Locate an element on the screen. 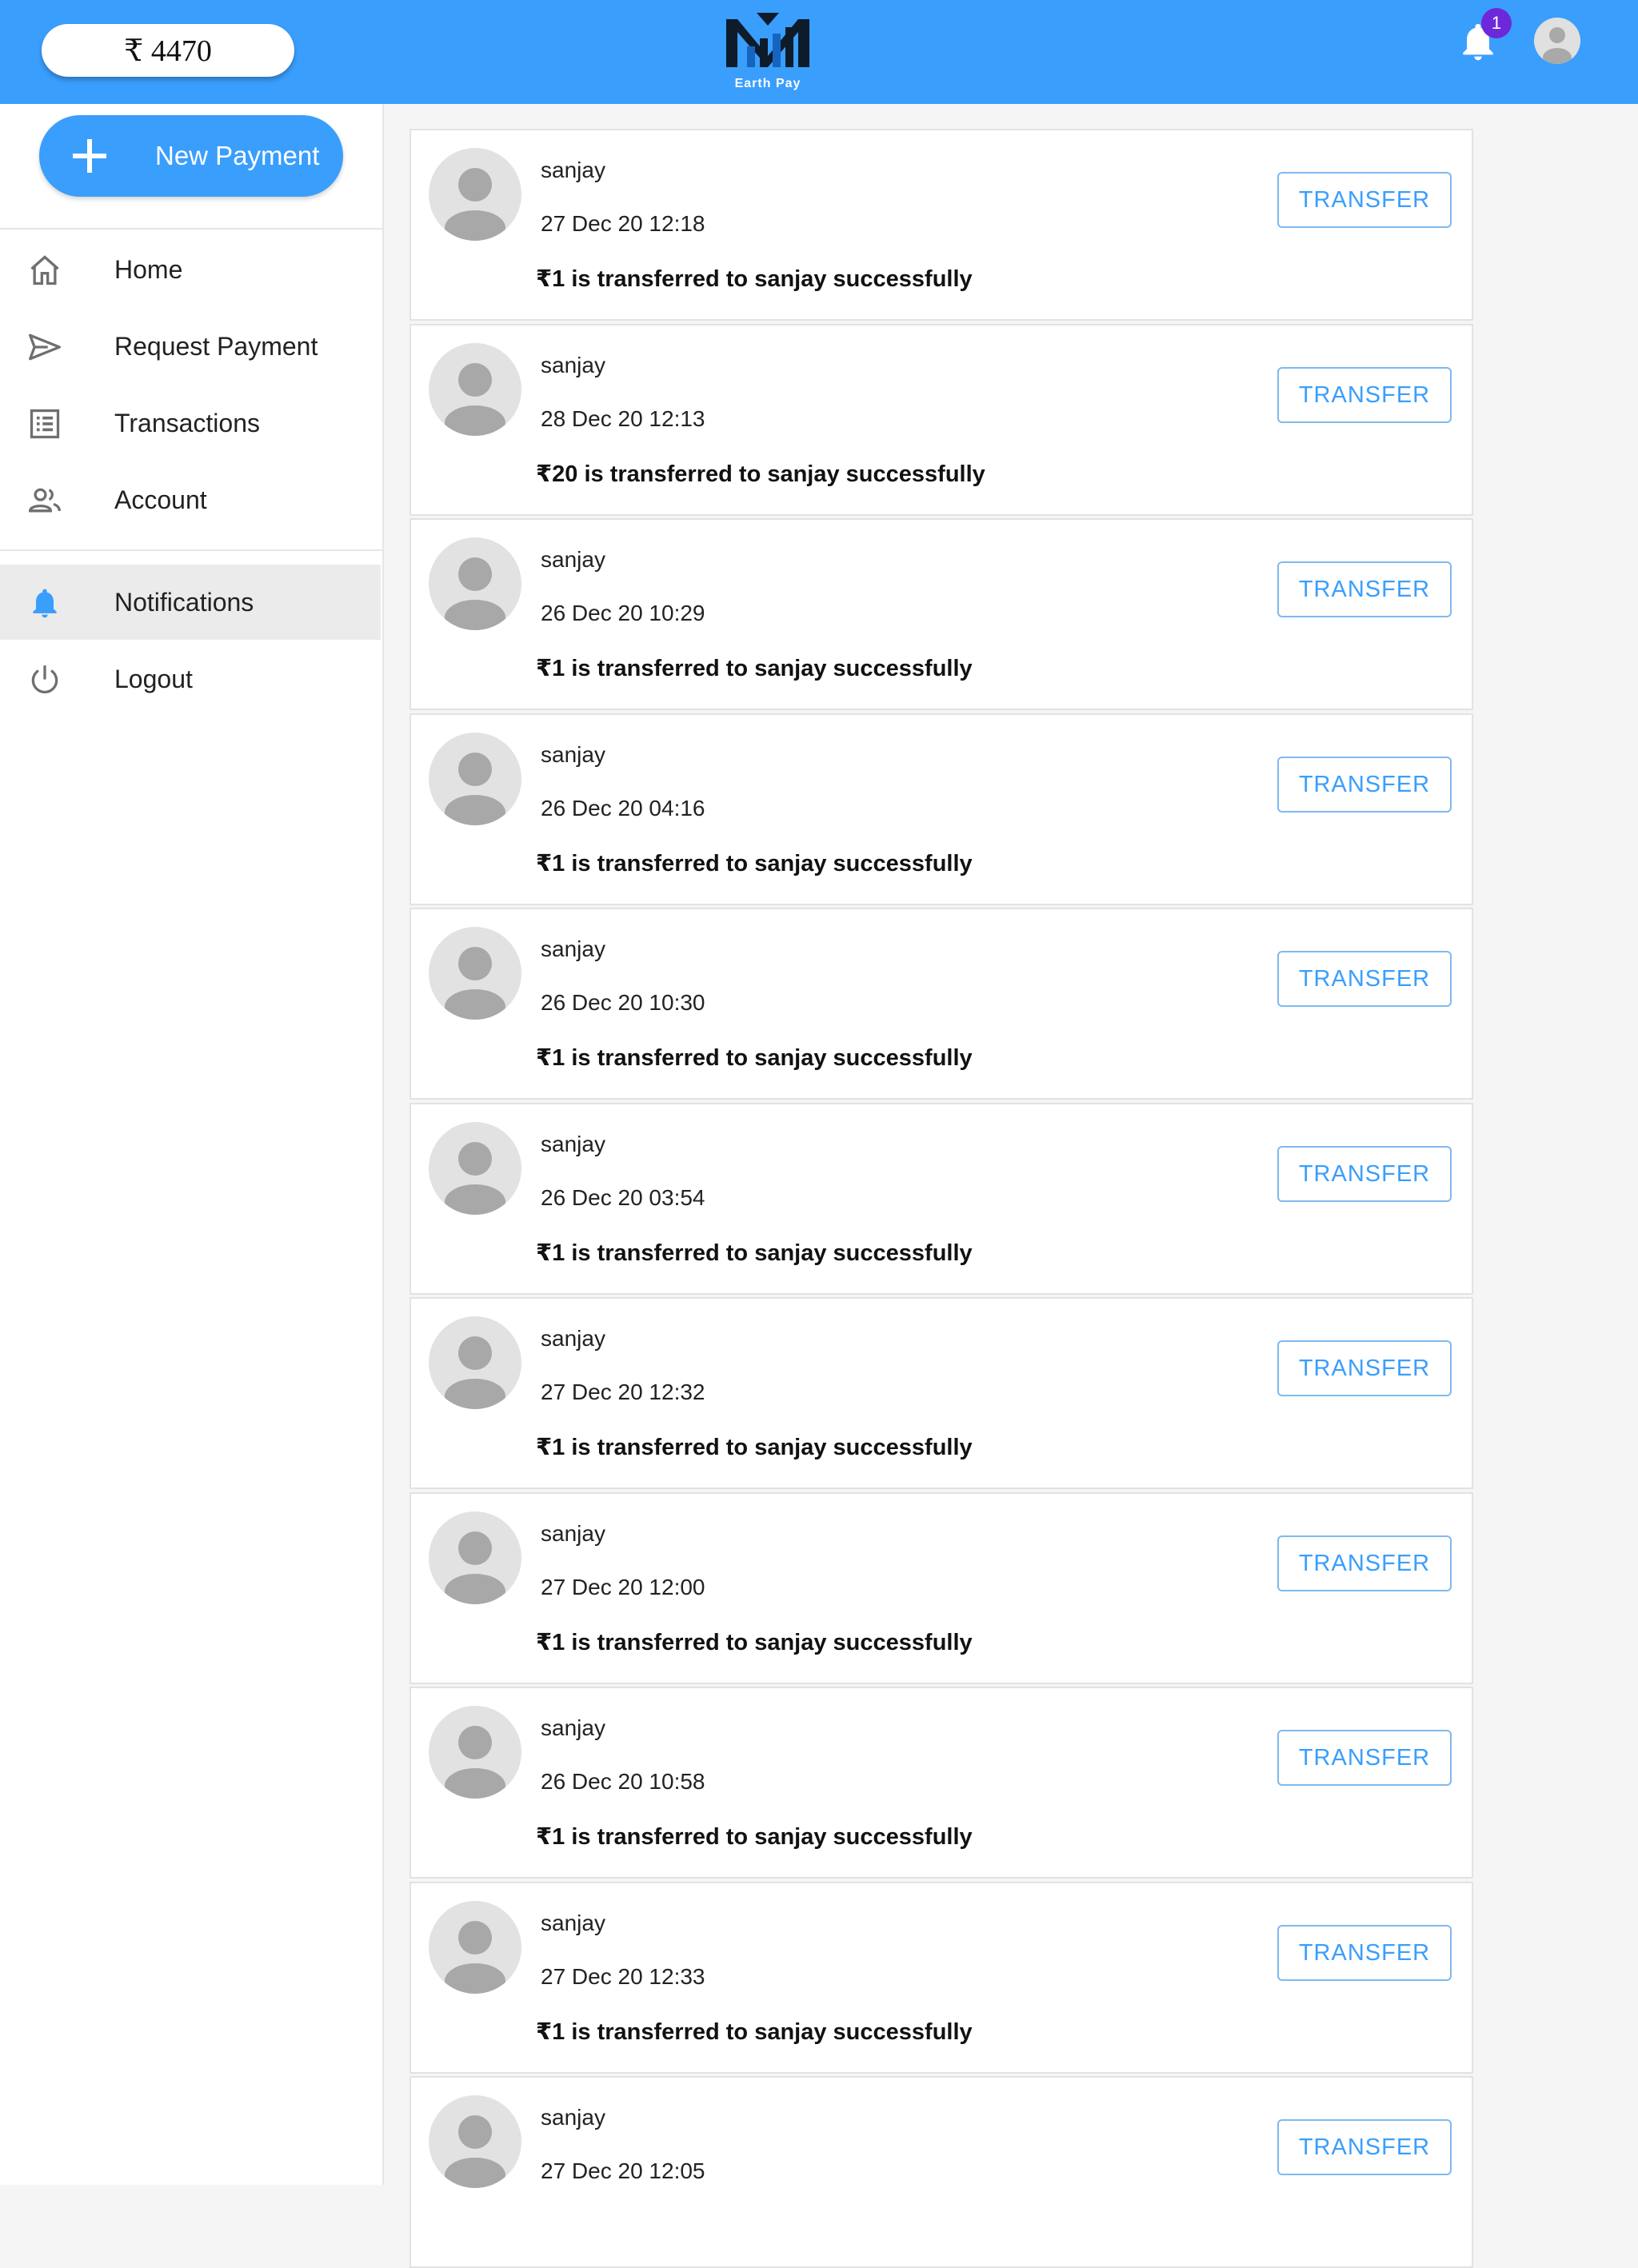 The height and width of the screenshot is (2268, 1638). notification-date: 27 Dec 20 12:33 is located at coordinates (623, 1977).